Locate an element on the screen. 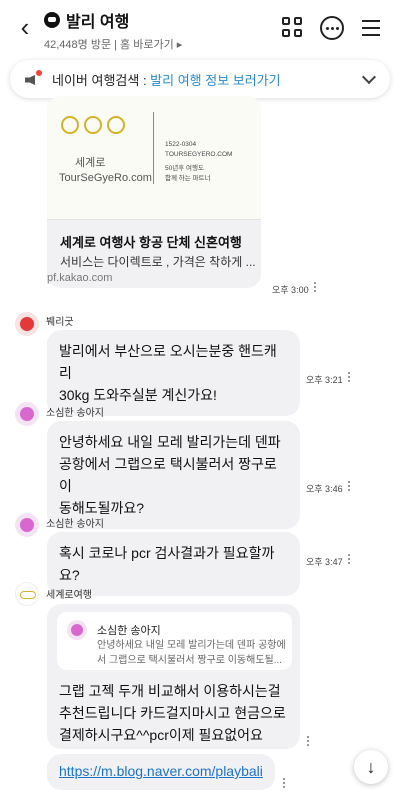  chat-title: 발리 여행 is located at coordinates (98, 22).